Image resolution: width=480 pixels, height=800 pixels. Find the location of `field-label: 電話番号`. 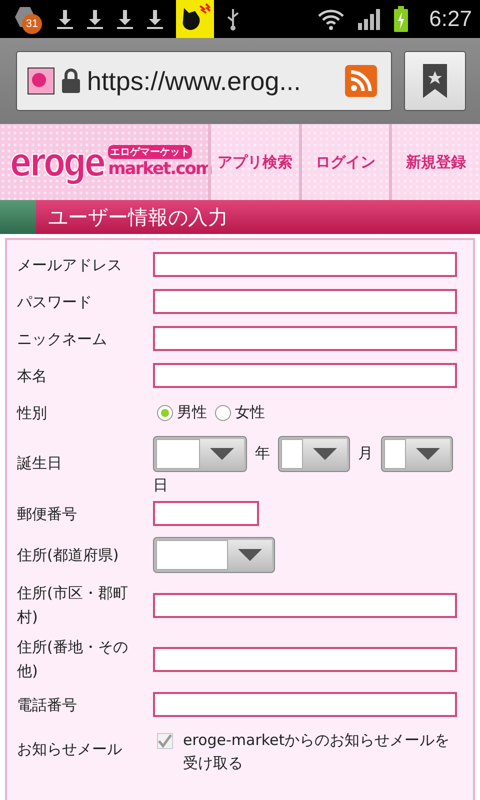

field-label: 電話番号 is located at coordinates (47, 705).